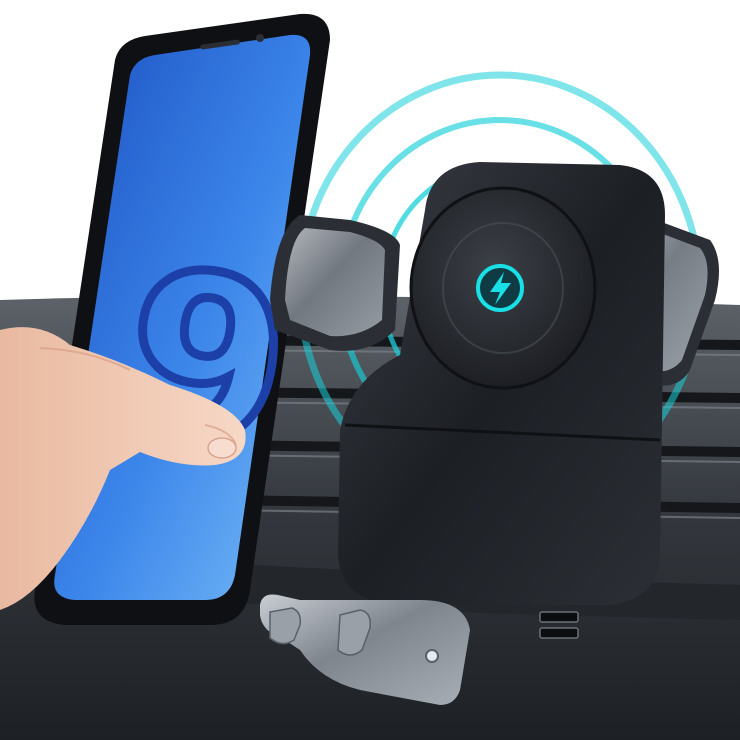 This screenshot has height=740, width=740. Describe the element at coordinates (260, 38) in the screenshot. I see `front-camera` at that location.